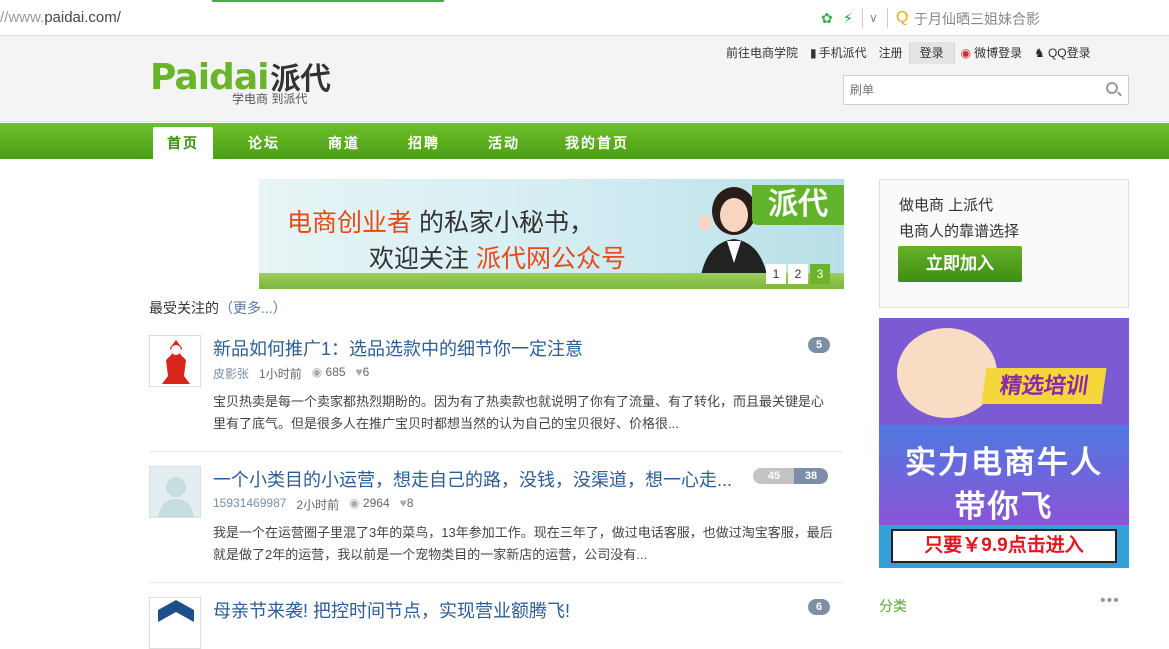 The height and width of the screenshot is (649, 1169). What do you see at coordinates (811, 476) in the screenshot?
I see `reply-count-badge: 38` at bounding box center [811, 476].